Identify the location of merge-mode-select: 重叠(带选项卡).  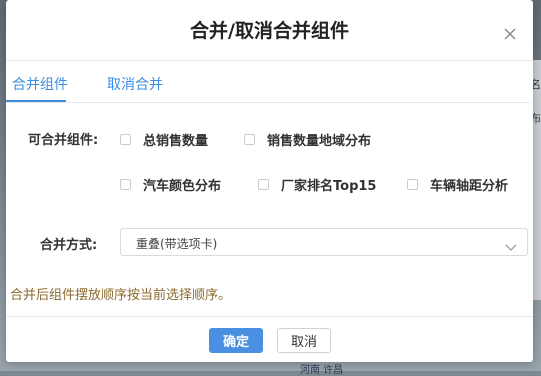
(324, 242).